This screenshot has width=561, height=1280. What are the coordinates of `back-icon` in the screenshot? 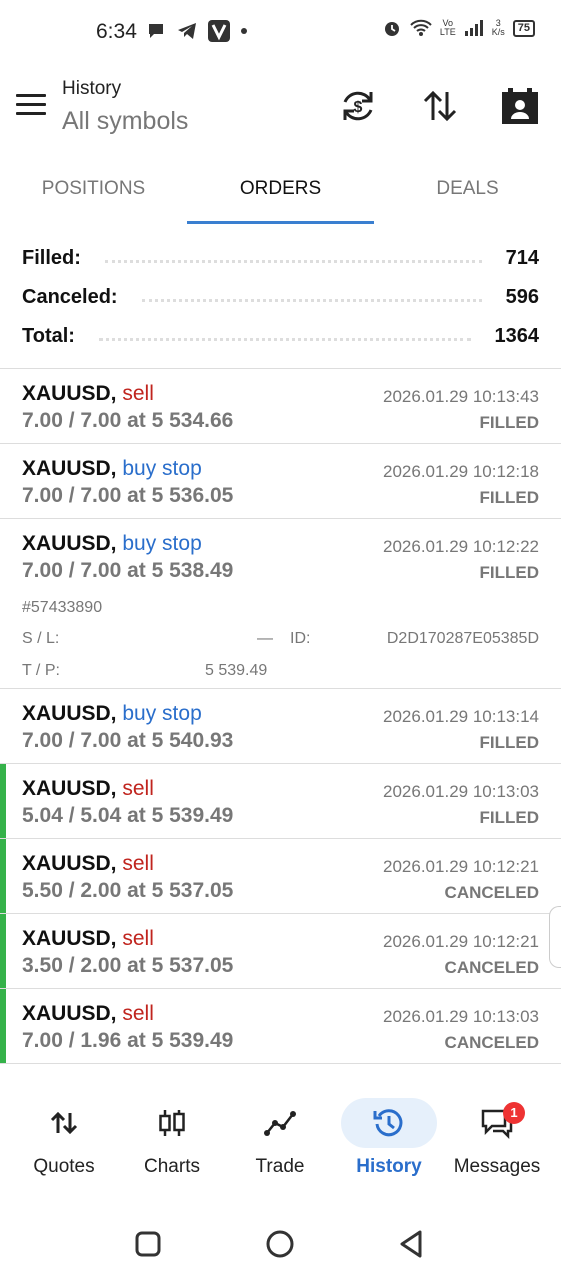 It's located at (412, 1244).